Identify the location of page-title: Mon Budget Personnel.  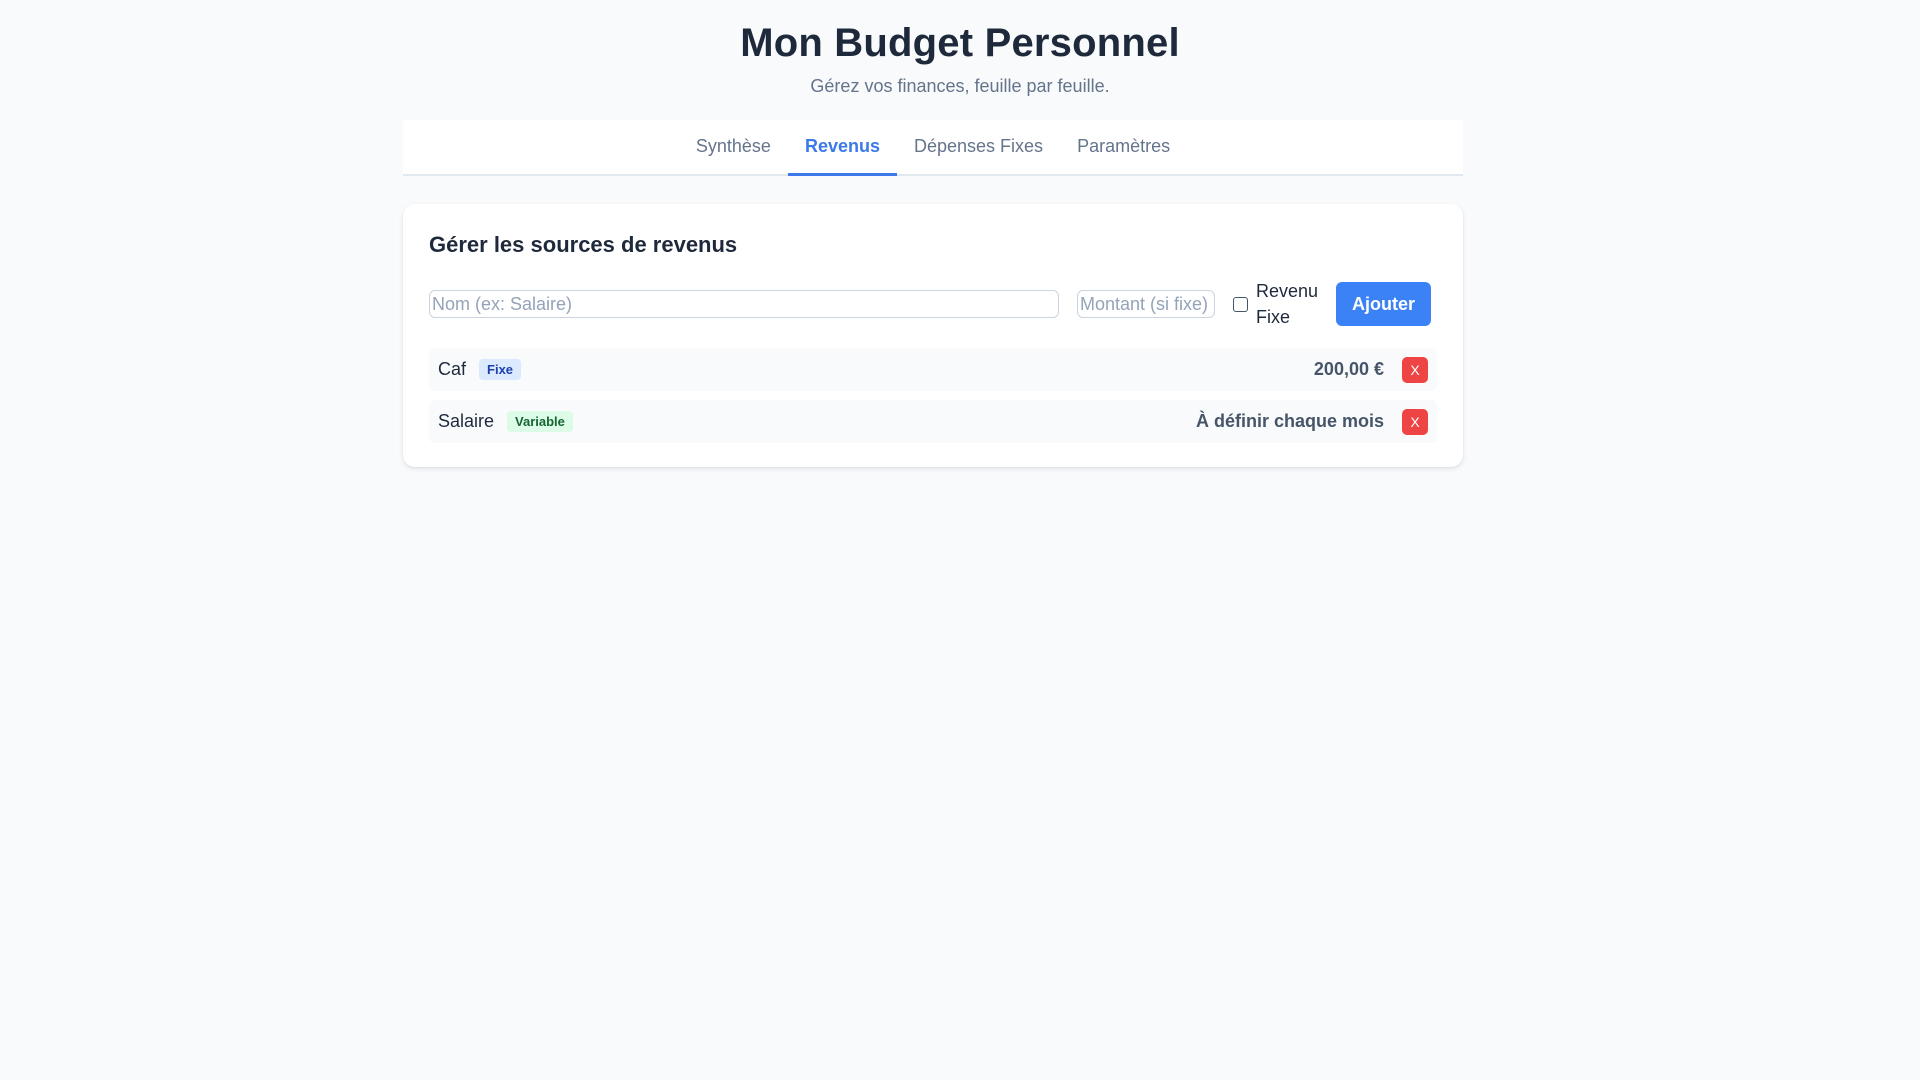
(960, 43).